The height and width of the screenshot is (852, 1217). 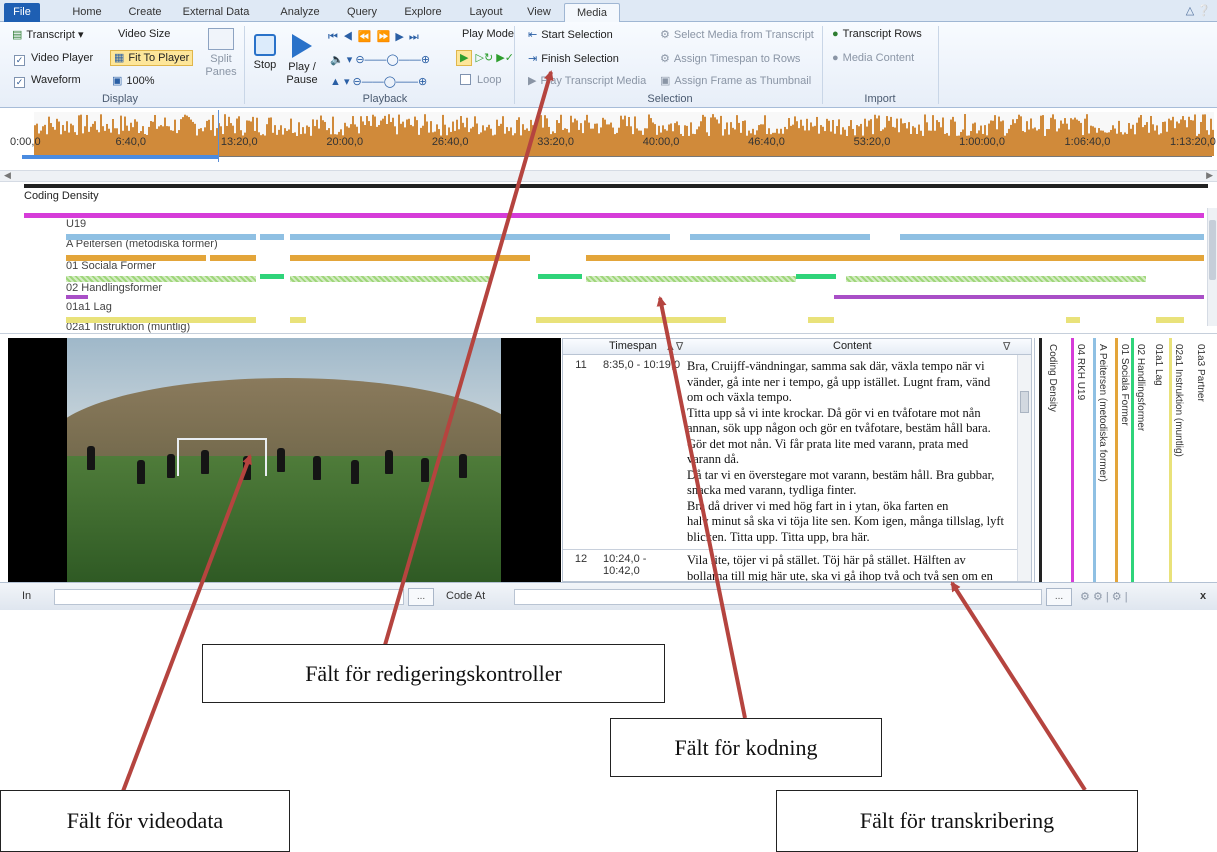 What do you see at coordinates (778, 597) in the screenshot?
I see `code-at-field` at bounding box center [778, 597].